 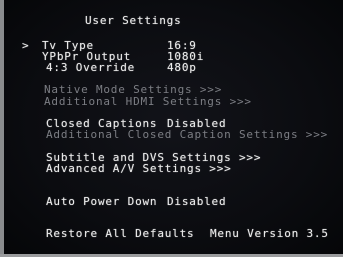 What do you see at coordinates (91, 67) in the screenshot?
I see `override-label: 4:3 Override` at bounding box center [91, 67].